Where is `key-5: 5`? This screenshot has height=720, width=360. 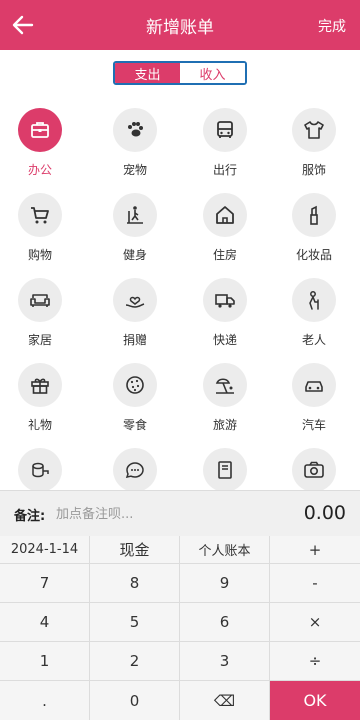 key-5: 5 is located at coordinates (135, 622).